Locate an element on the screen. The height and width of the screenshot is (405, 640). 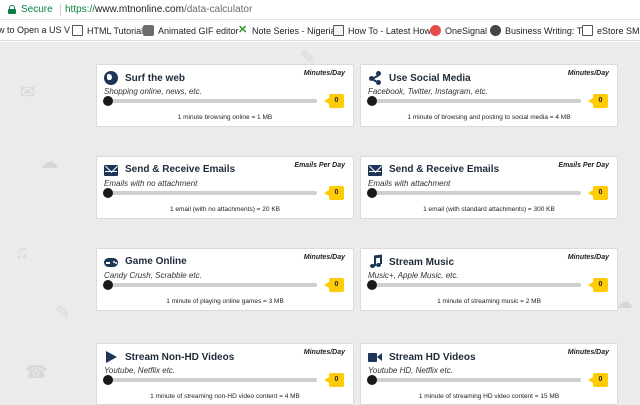
bookmark-item: HTML Tutorial is located at coordinates (107, 30).